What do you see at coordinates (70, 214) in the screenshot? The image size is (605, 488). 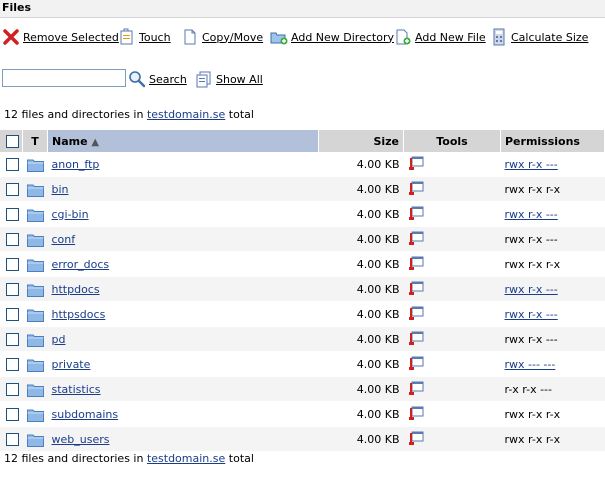 I see `file-name-link: cgi-bin` at bounding box center [70, 214].